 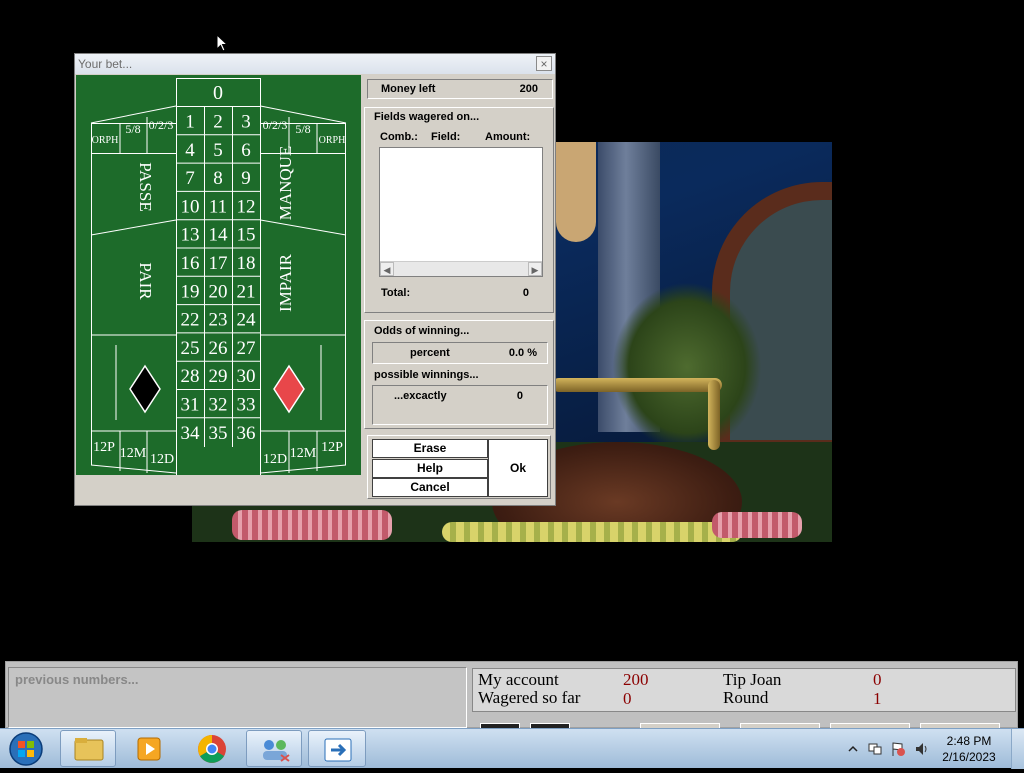 I want to click on board-number: 5, so click(x=218, y=150).